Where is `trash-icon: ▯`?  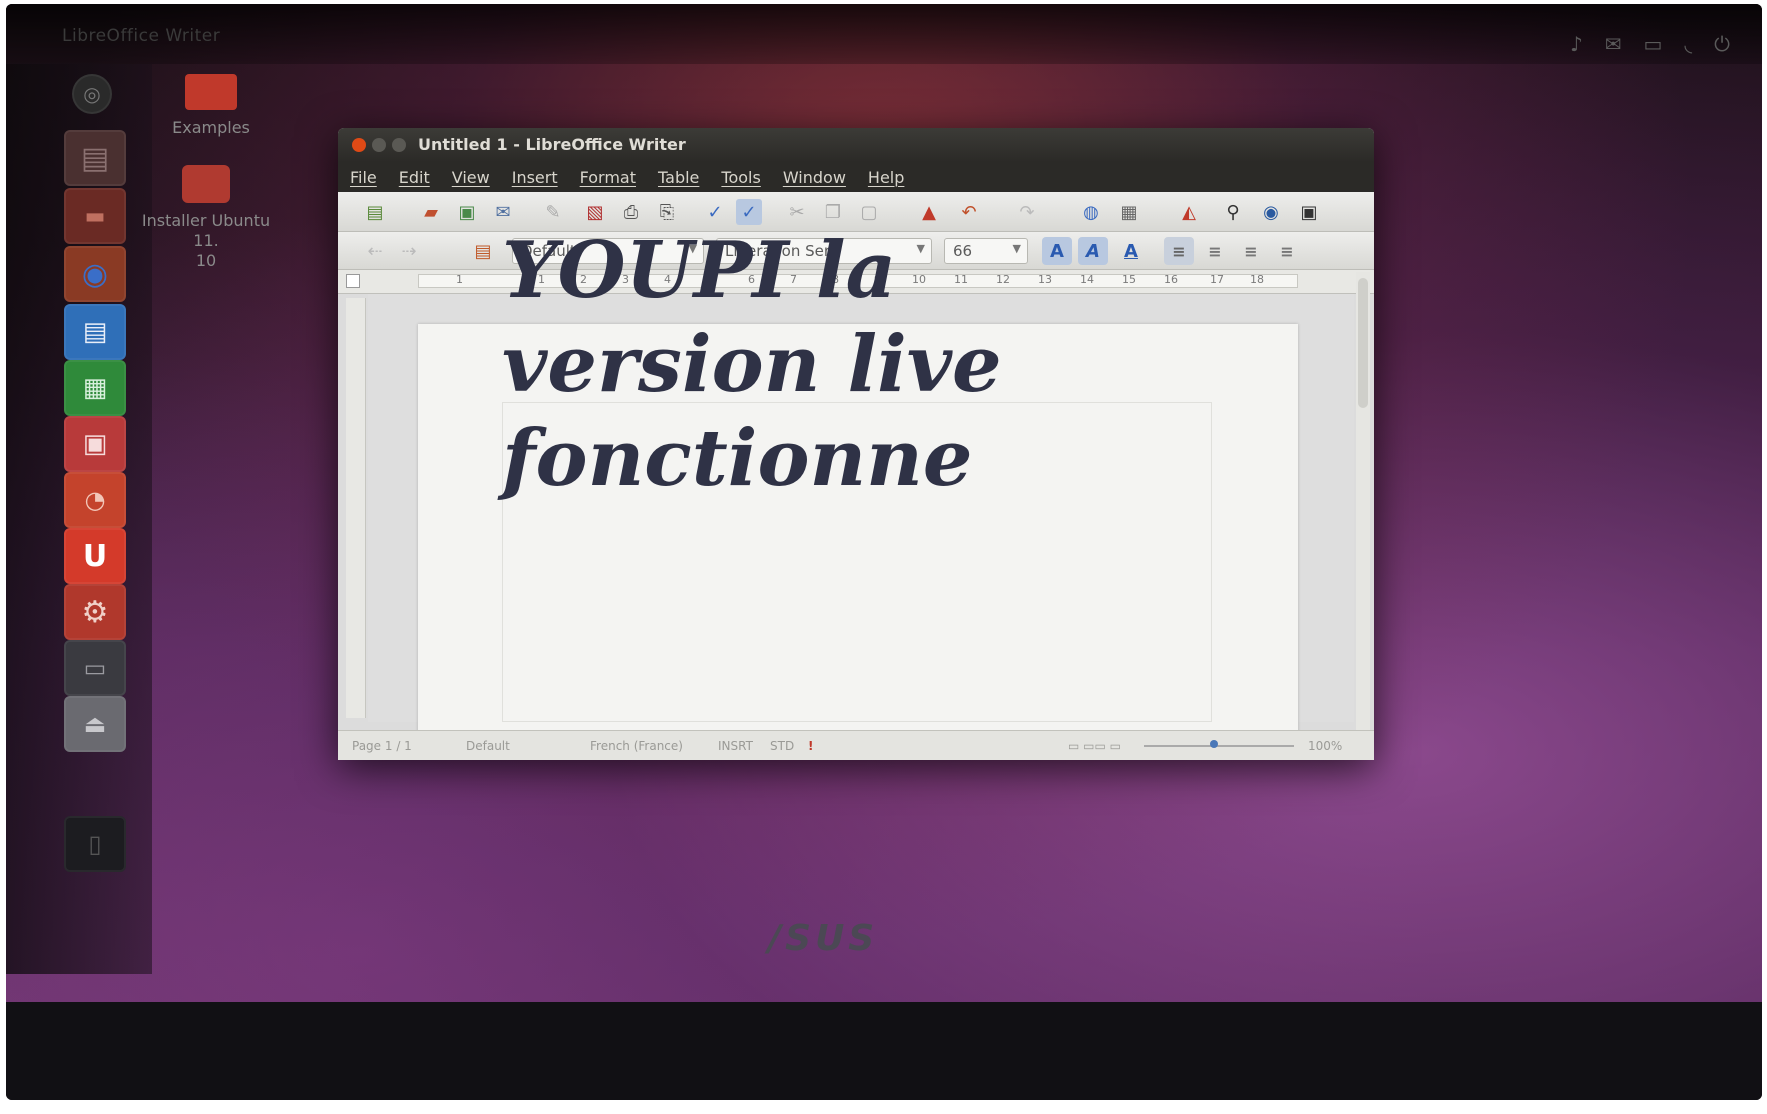 trash-icon: ▯ is located at coordinates (95, 844).